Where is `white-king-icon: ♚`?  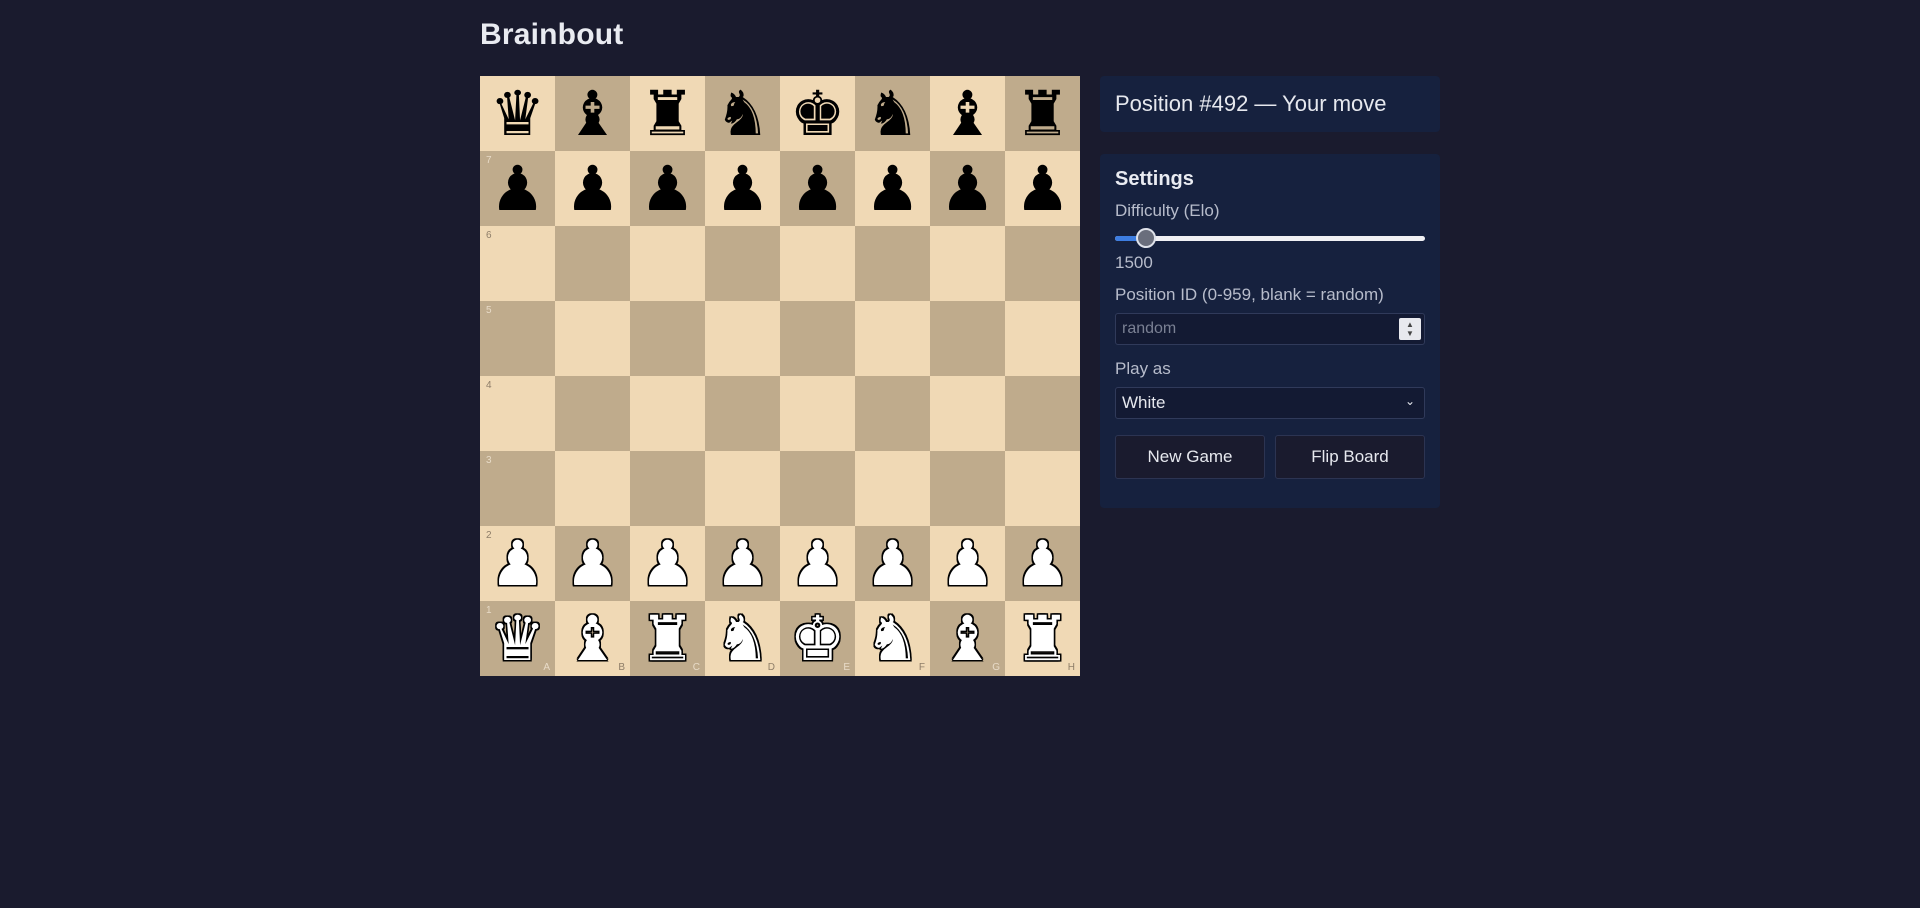
white-king-icon: ♚ is located at coordinates (818, 638).